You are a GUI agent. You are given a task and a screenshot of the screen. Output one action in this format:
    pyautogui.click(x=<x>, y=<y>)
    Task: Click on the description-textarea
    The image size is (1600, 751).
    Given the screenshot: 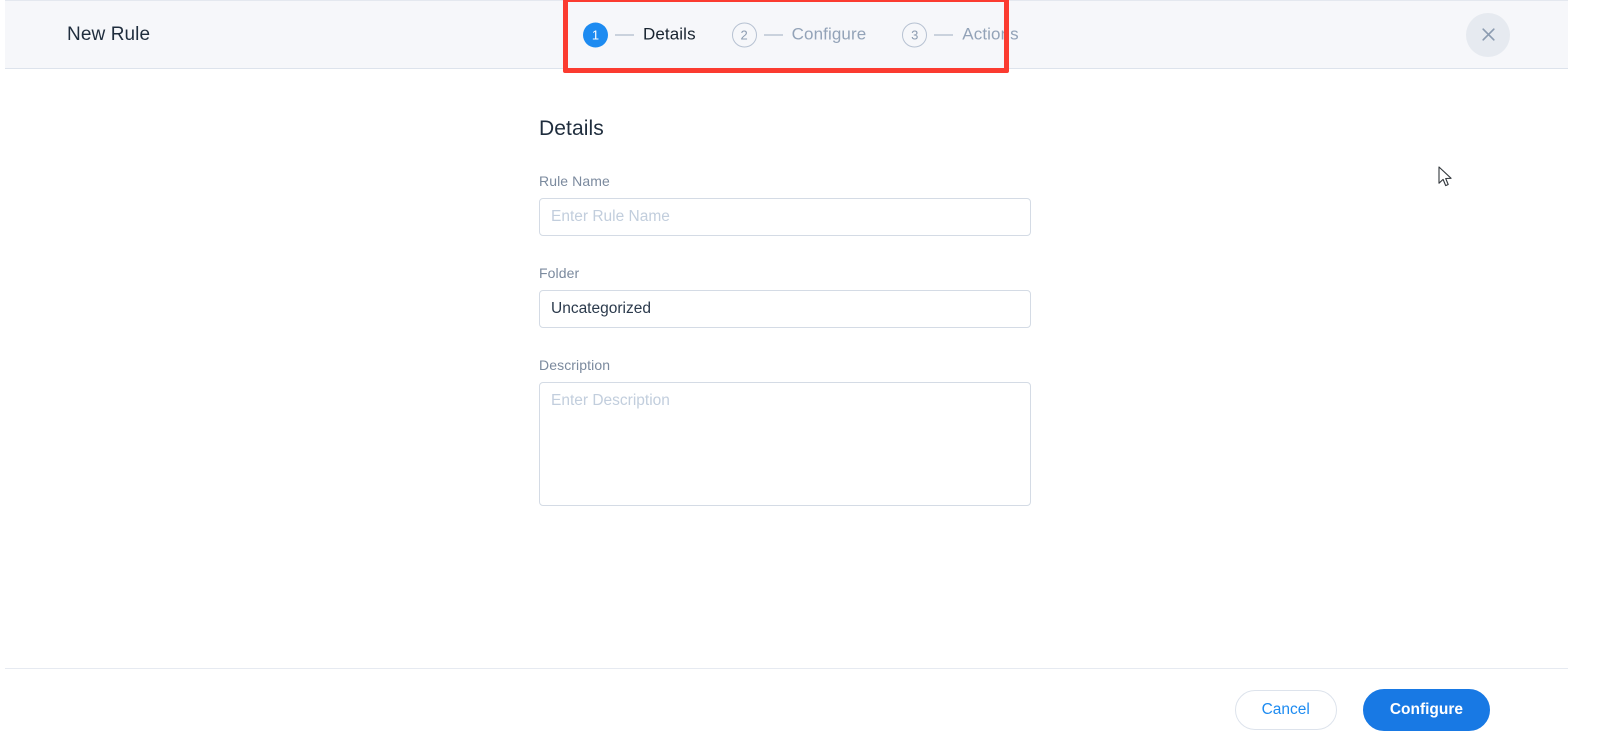 What is the action you would take?
    pyautogui.click(x=785, y=444)
    